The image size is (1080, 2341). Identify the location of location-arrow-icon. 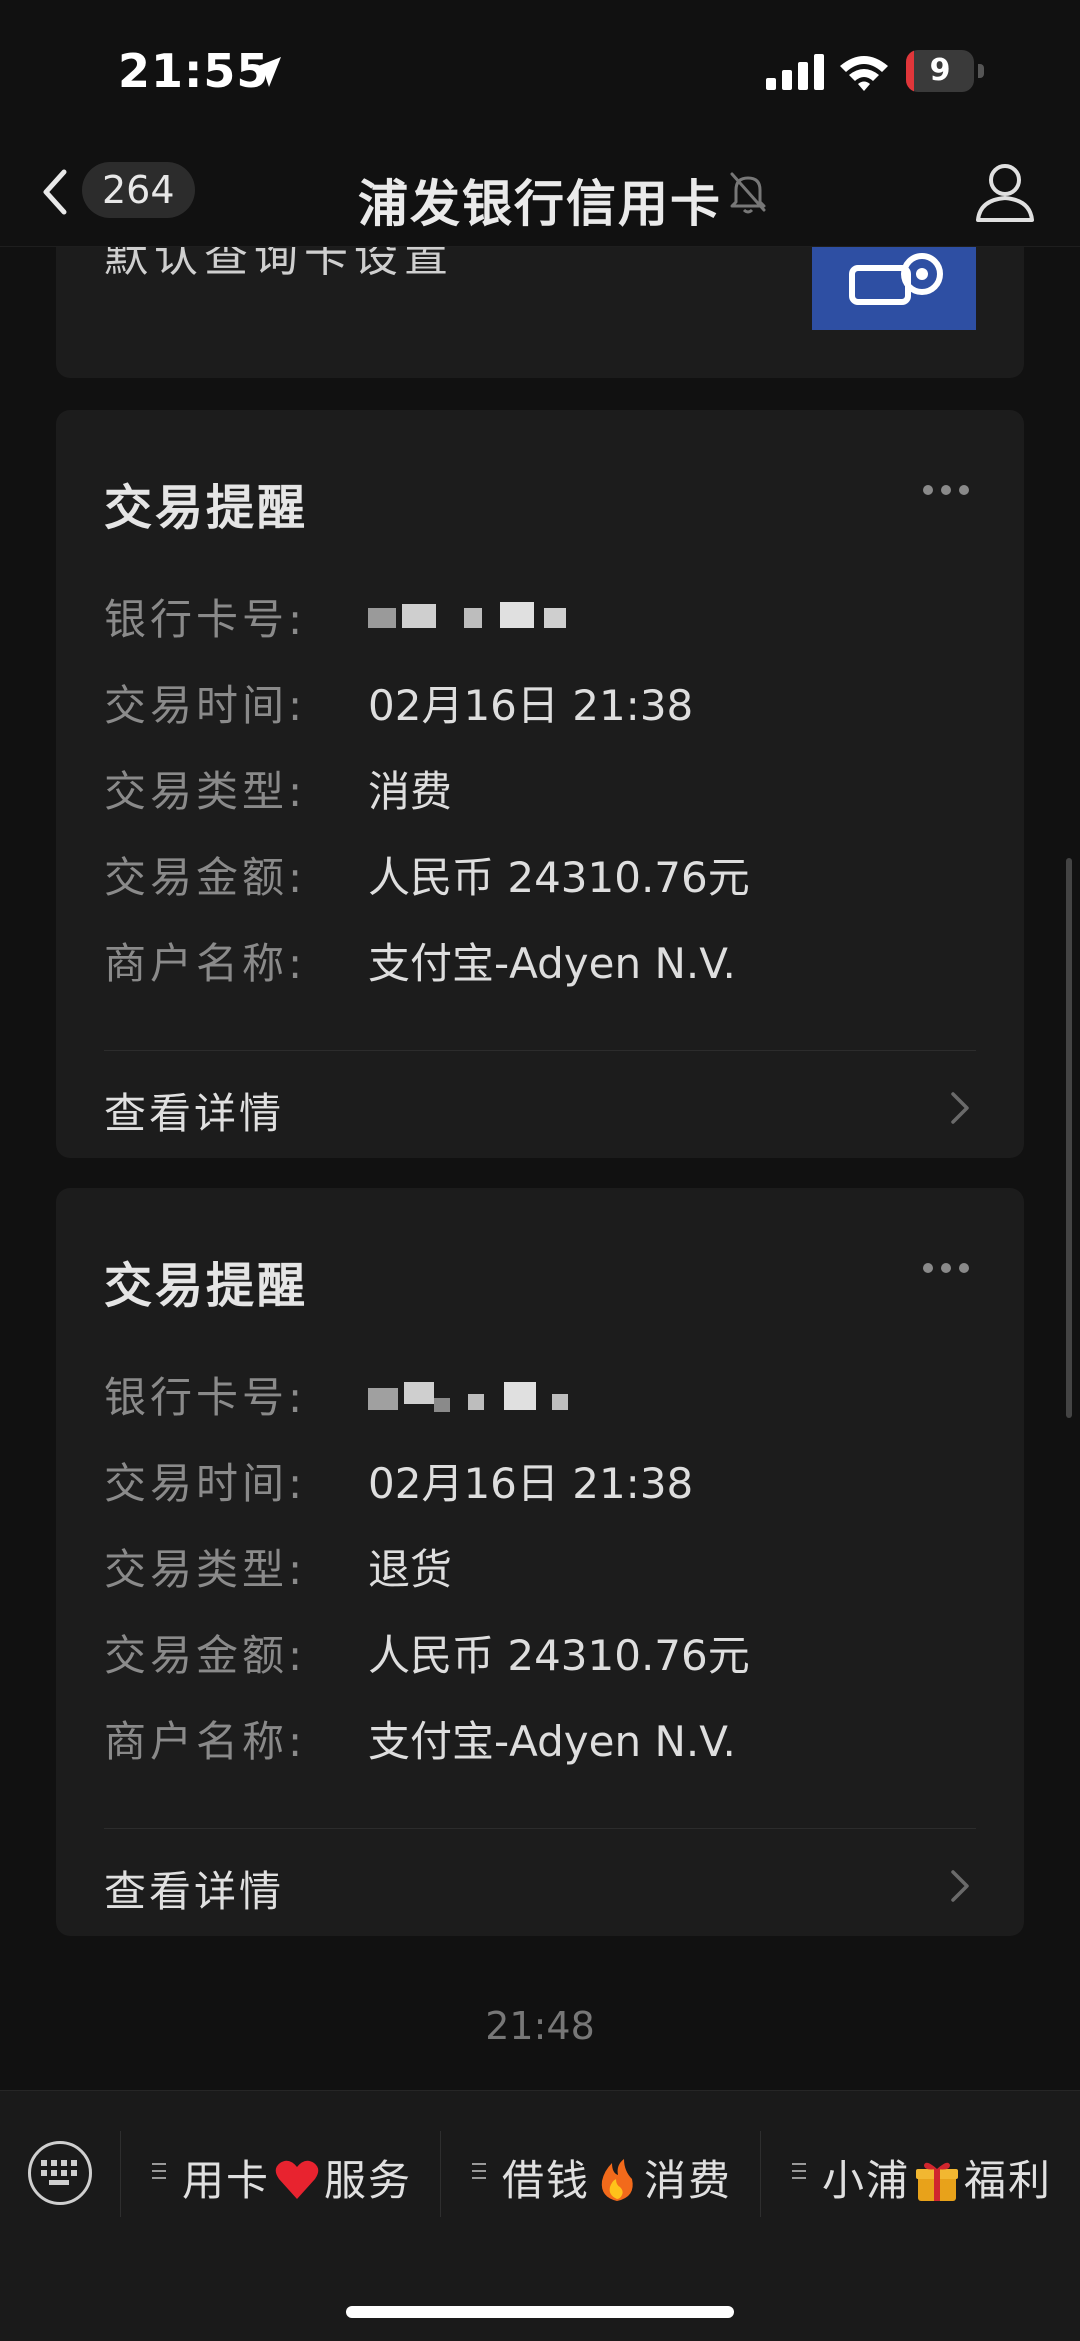
(266, 72).